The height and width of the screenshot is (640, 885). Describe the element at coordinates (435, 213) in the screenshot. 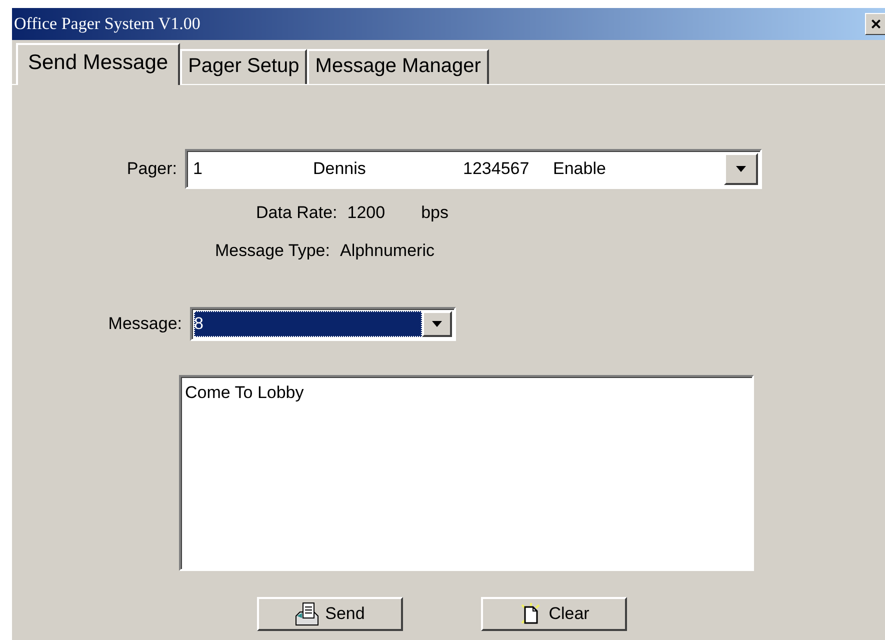

I see `data-rate-unit: bps` at that location.